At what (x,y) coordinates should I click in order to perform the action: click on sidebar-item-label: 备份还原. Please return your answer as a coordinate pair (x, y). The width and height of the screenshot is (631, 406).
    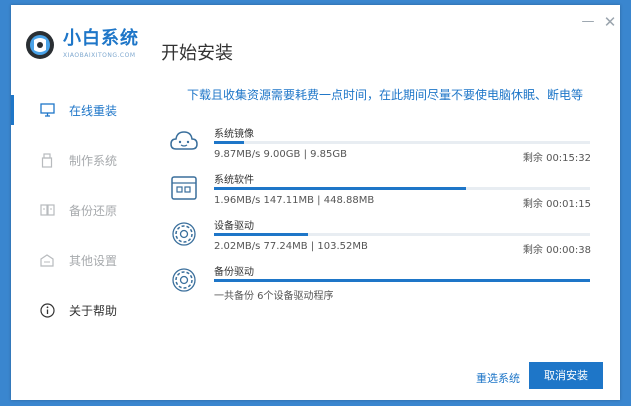
    Looking at the image, I should click on (93, 210).